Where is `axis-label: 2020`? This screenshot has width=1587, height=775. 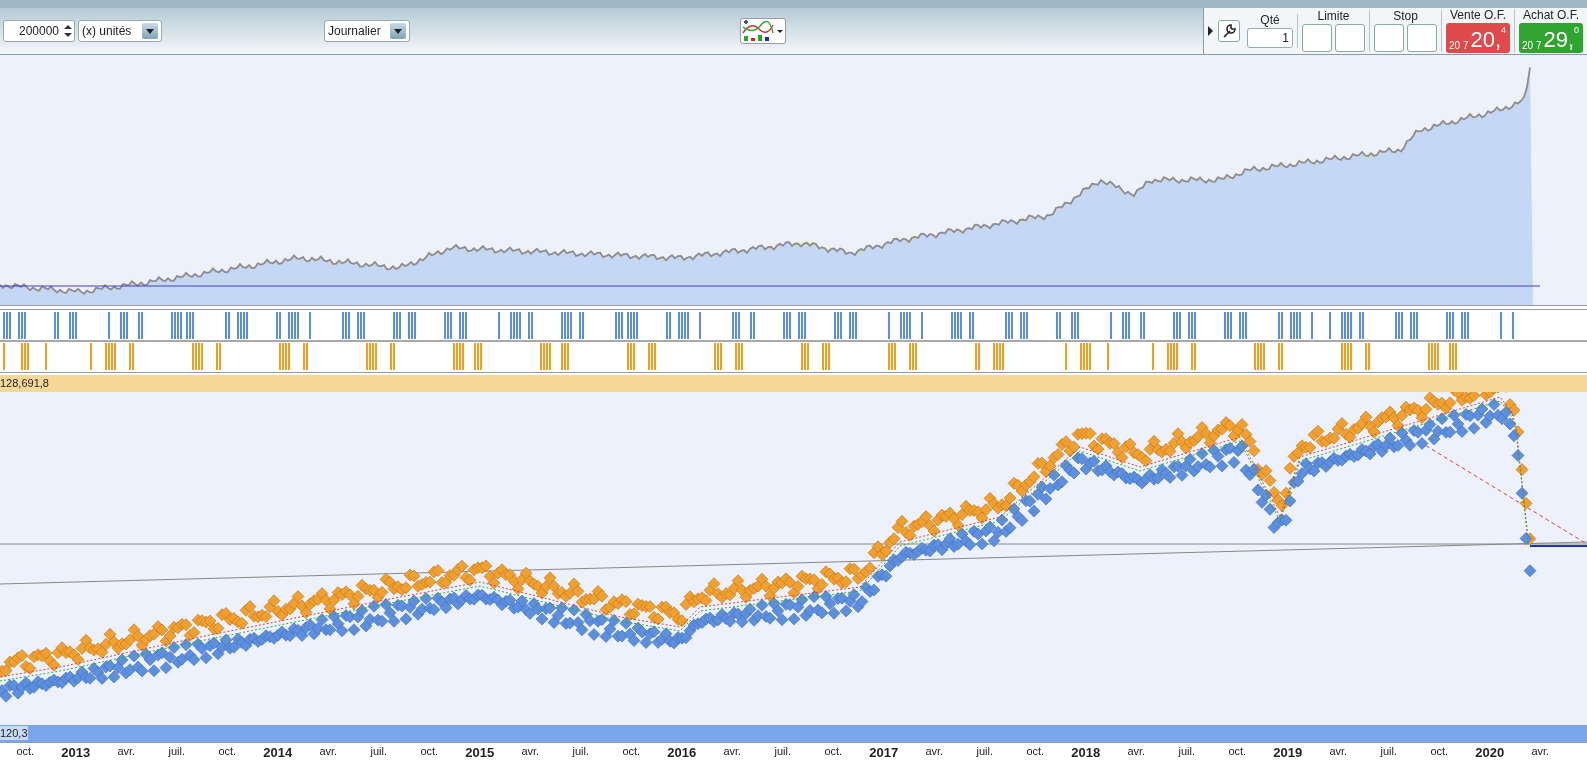 axis-label: 2020 is located at coordinates (1490, 753).